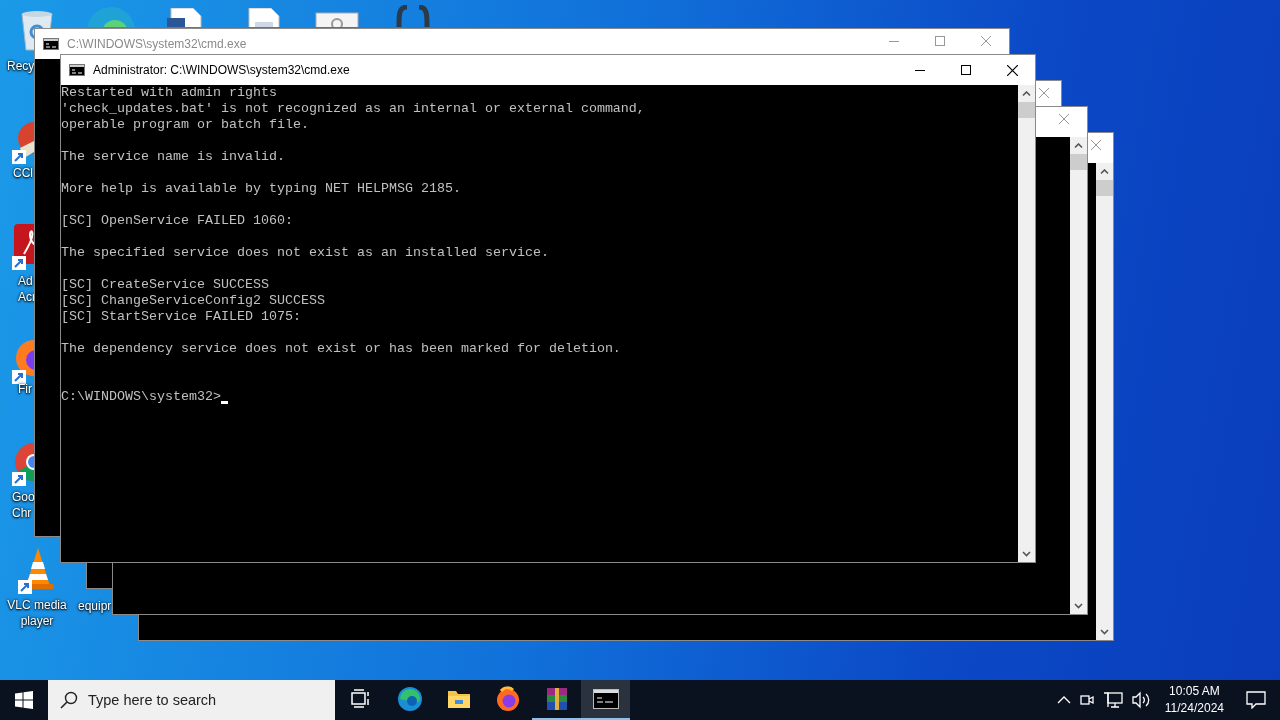 This screenshot has width=1280, height=720. I want to click on text-cursor, so click(224, 402).